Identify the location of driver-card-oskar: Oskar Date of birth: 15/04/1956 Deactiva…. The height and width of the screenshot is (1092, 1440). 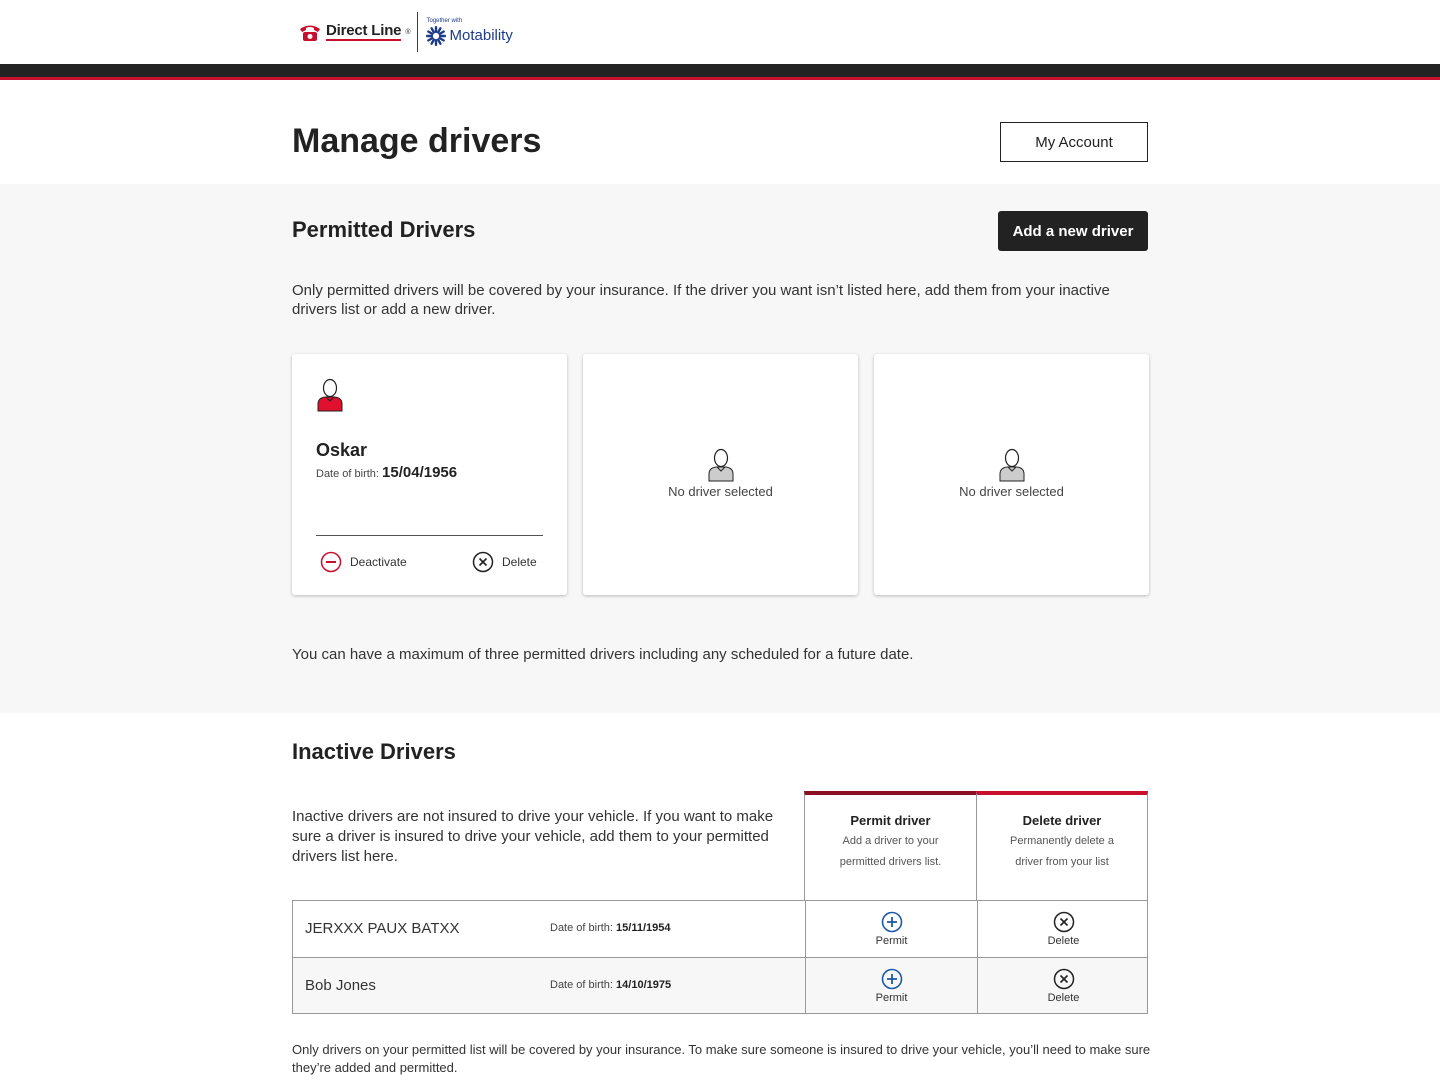
(429, 474).